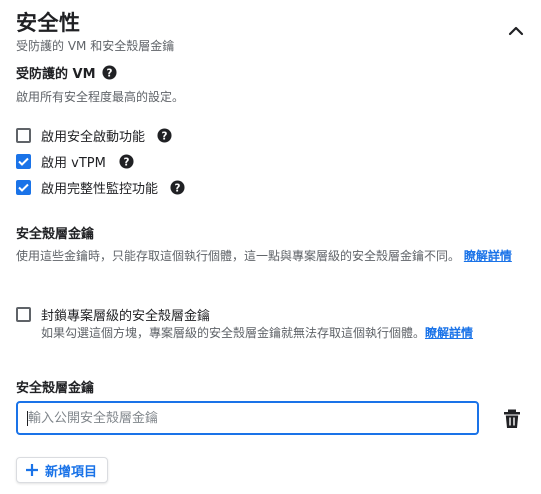 This screenshot has width=541, height=494. What do you see at coordinates (55, 234) in the screenshot?
I see `ssh-keys-heading: 安全殼層金鑰` at bounding box center [55, 234].